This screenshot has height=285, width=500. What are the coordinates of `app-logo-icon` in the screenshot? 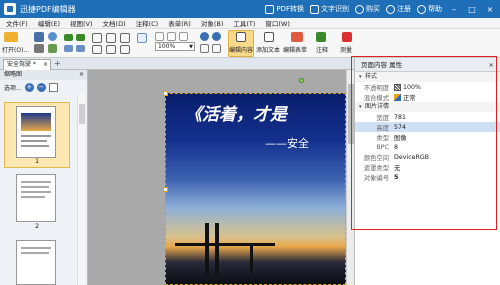 It's located at (10, 9).